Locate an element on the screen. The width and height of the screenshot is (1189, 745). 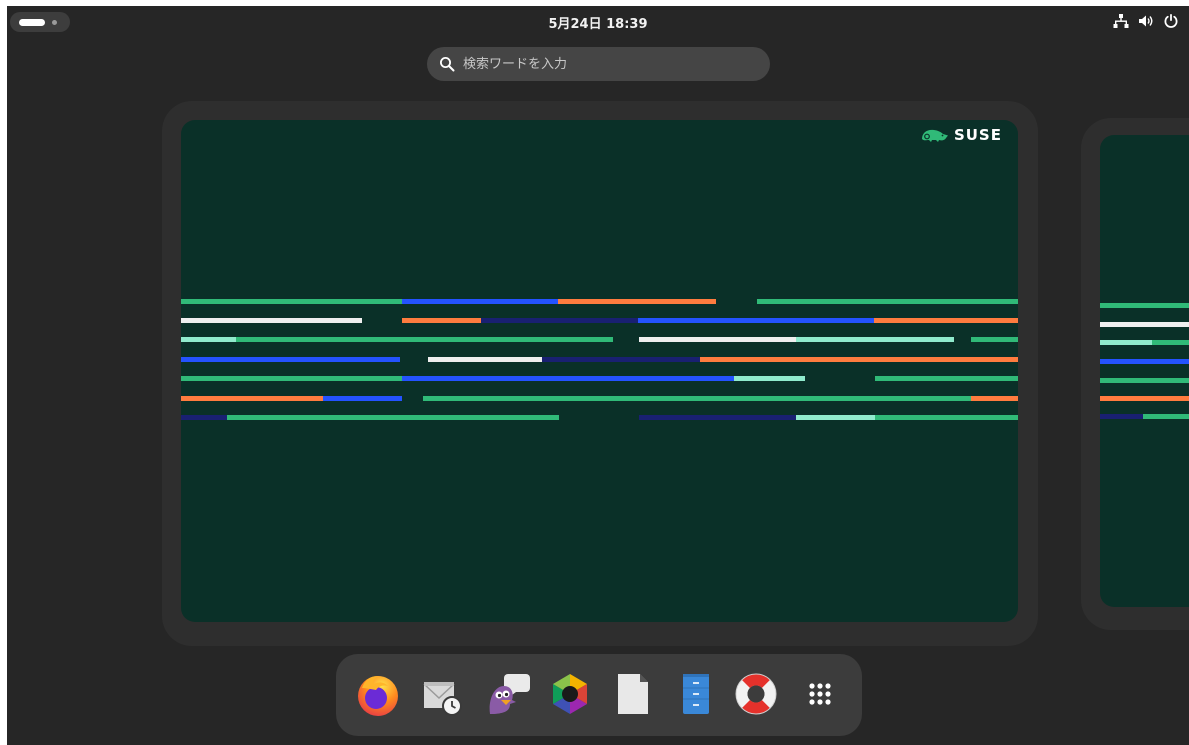
evolution-mail-calendar-icon is located at coordinates (442, 699).